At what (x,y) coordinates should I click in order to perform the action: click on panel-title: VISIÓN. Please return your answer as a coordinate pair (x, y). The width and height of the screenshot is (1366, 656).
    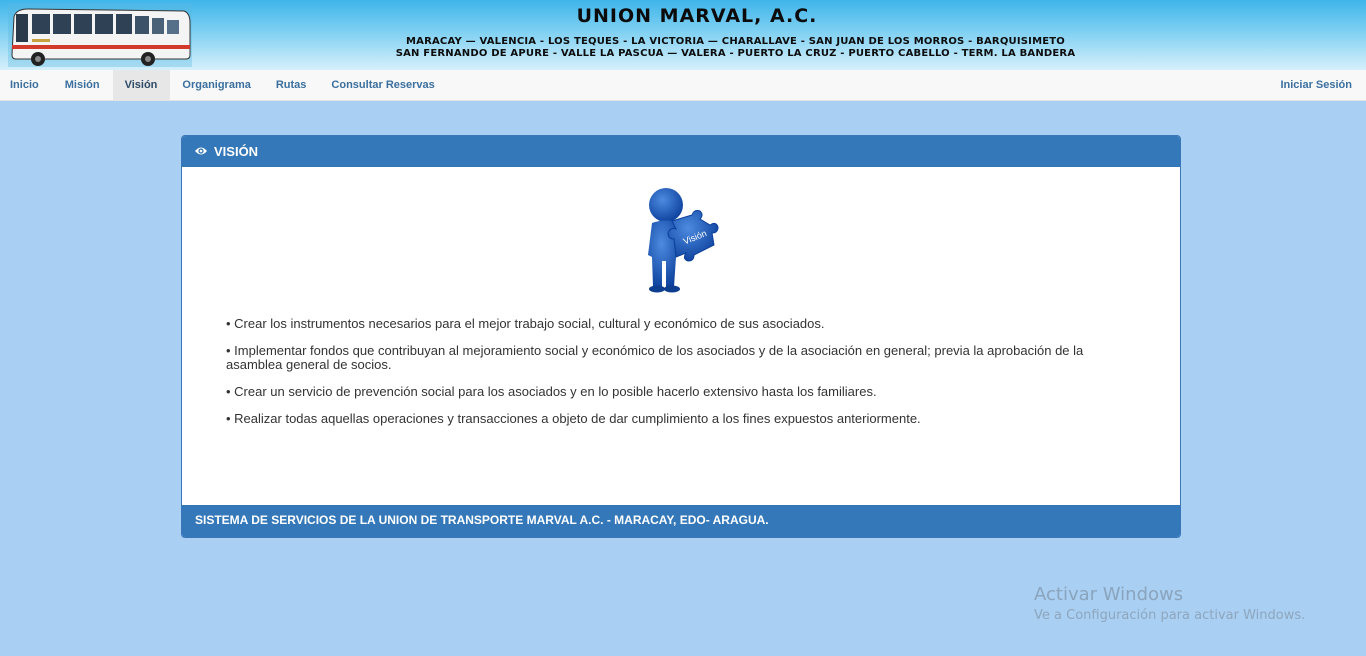
    Looking at the image, I should click on (236, 151).